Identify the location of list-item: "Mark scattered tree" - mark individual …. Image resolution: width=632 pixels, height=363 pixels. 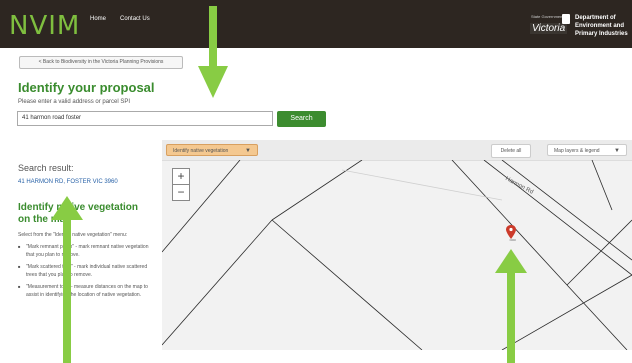
(87, 271).